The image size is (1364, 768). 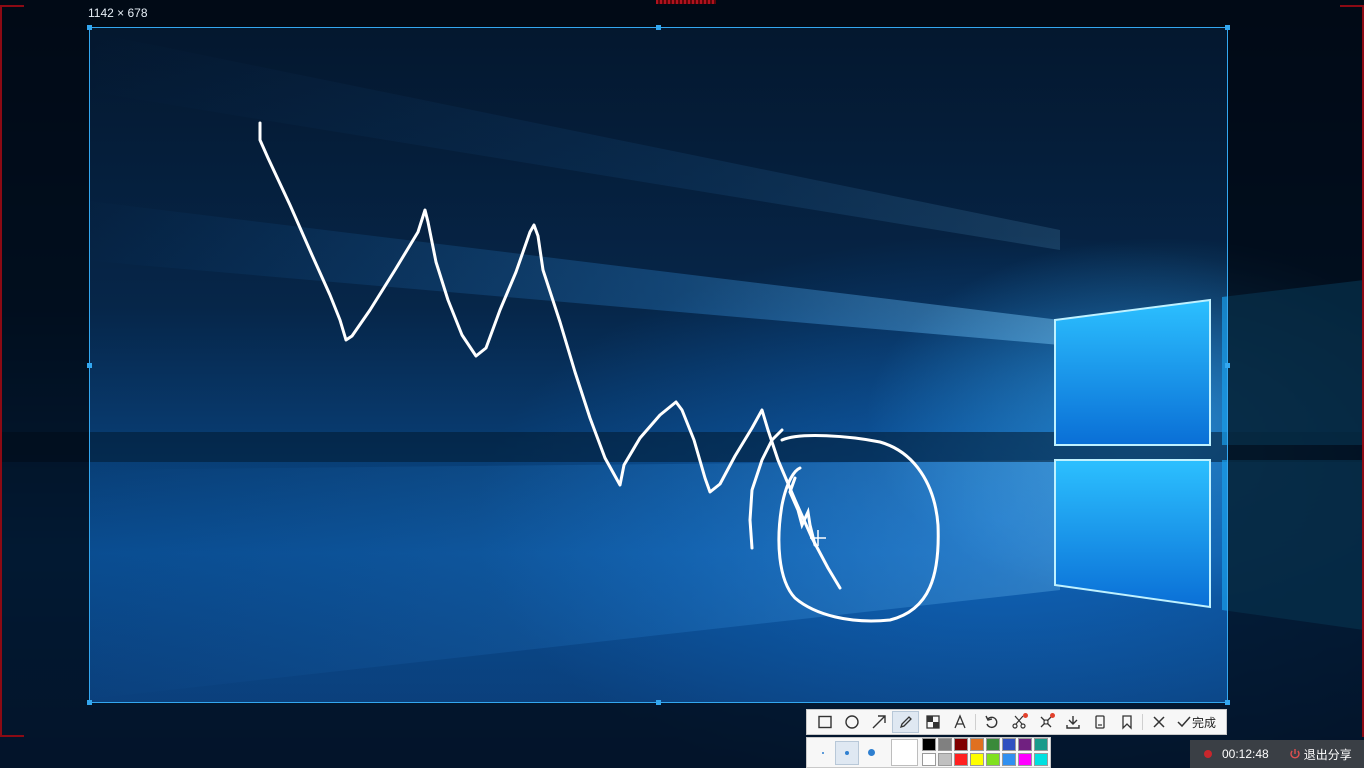 I want to click on crop-button, so click(x=1045, y=722).